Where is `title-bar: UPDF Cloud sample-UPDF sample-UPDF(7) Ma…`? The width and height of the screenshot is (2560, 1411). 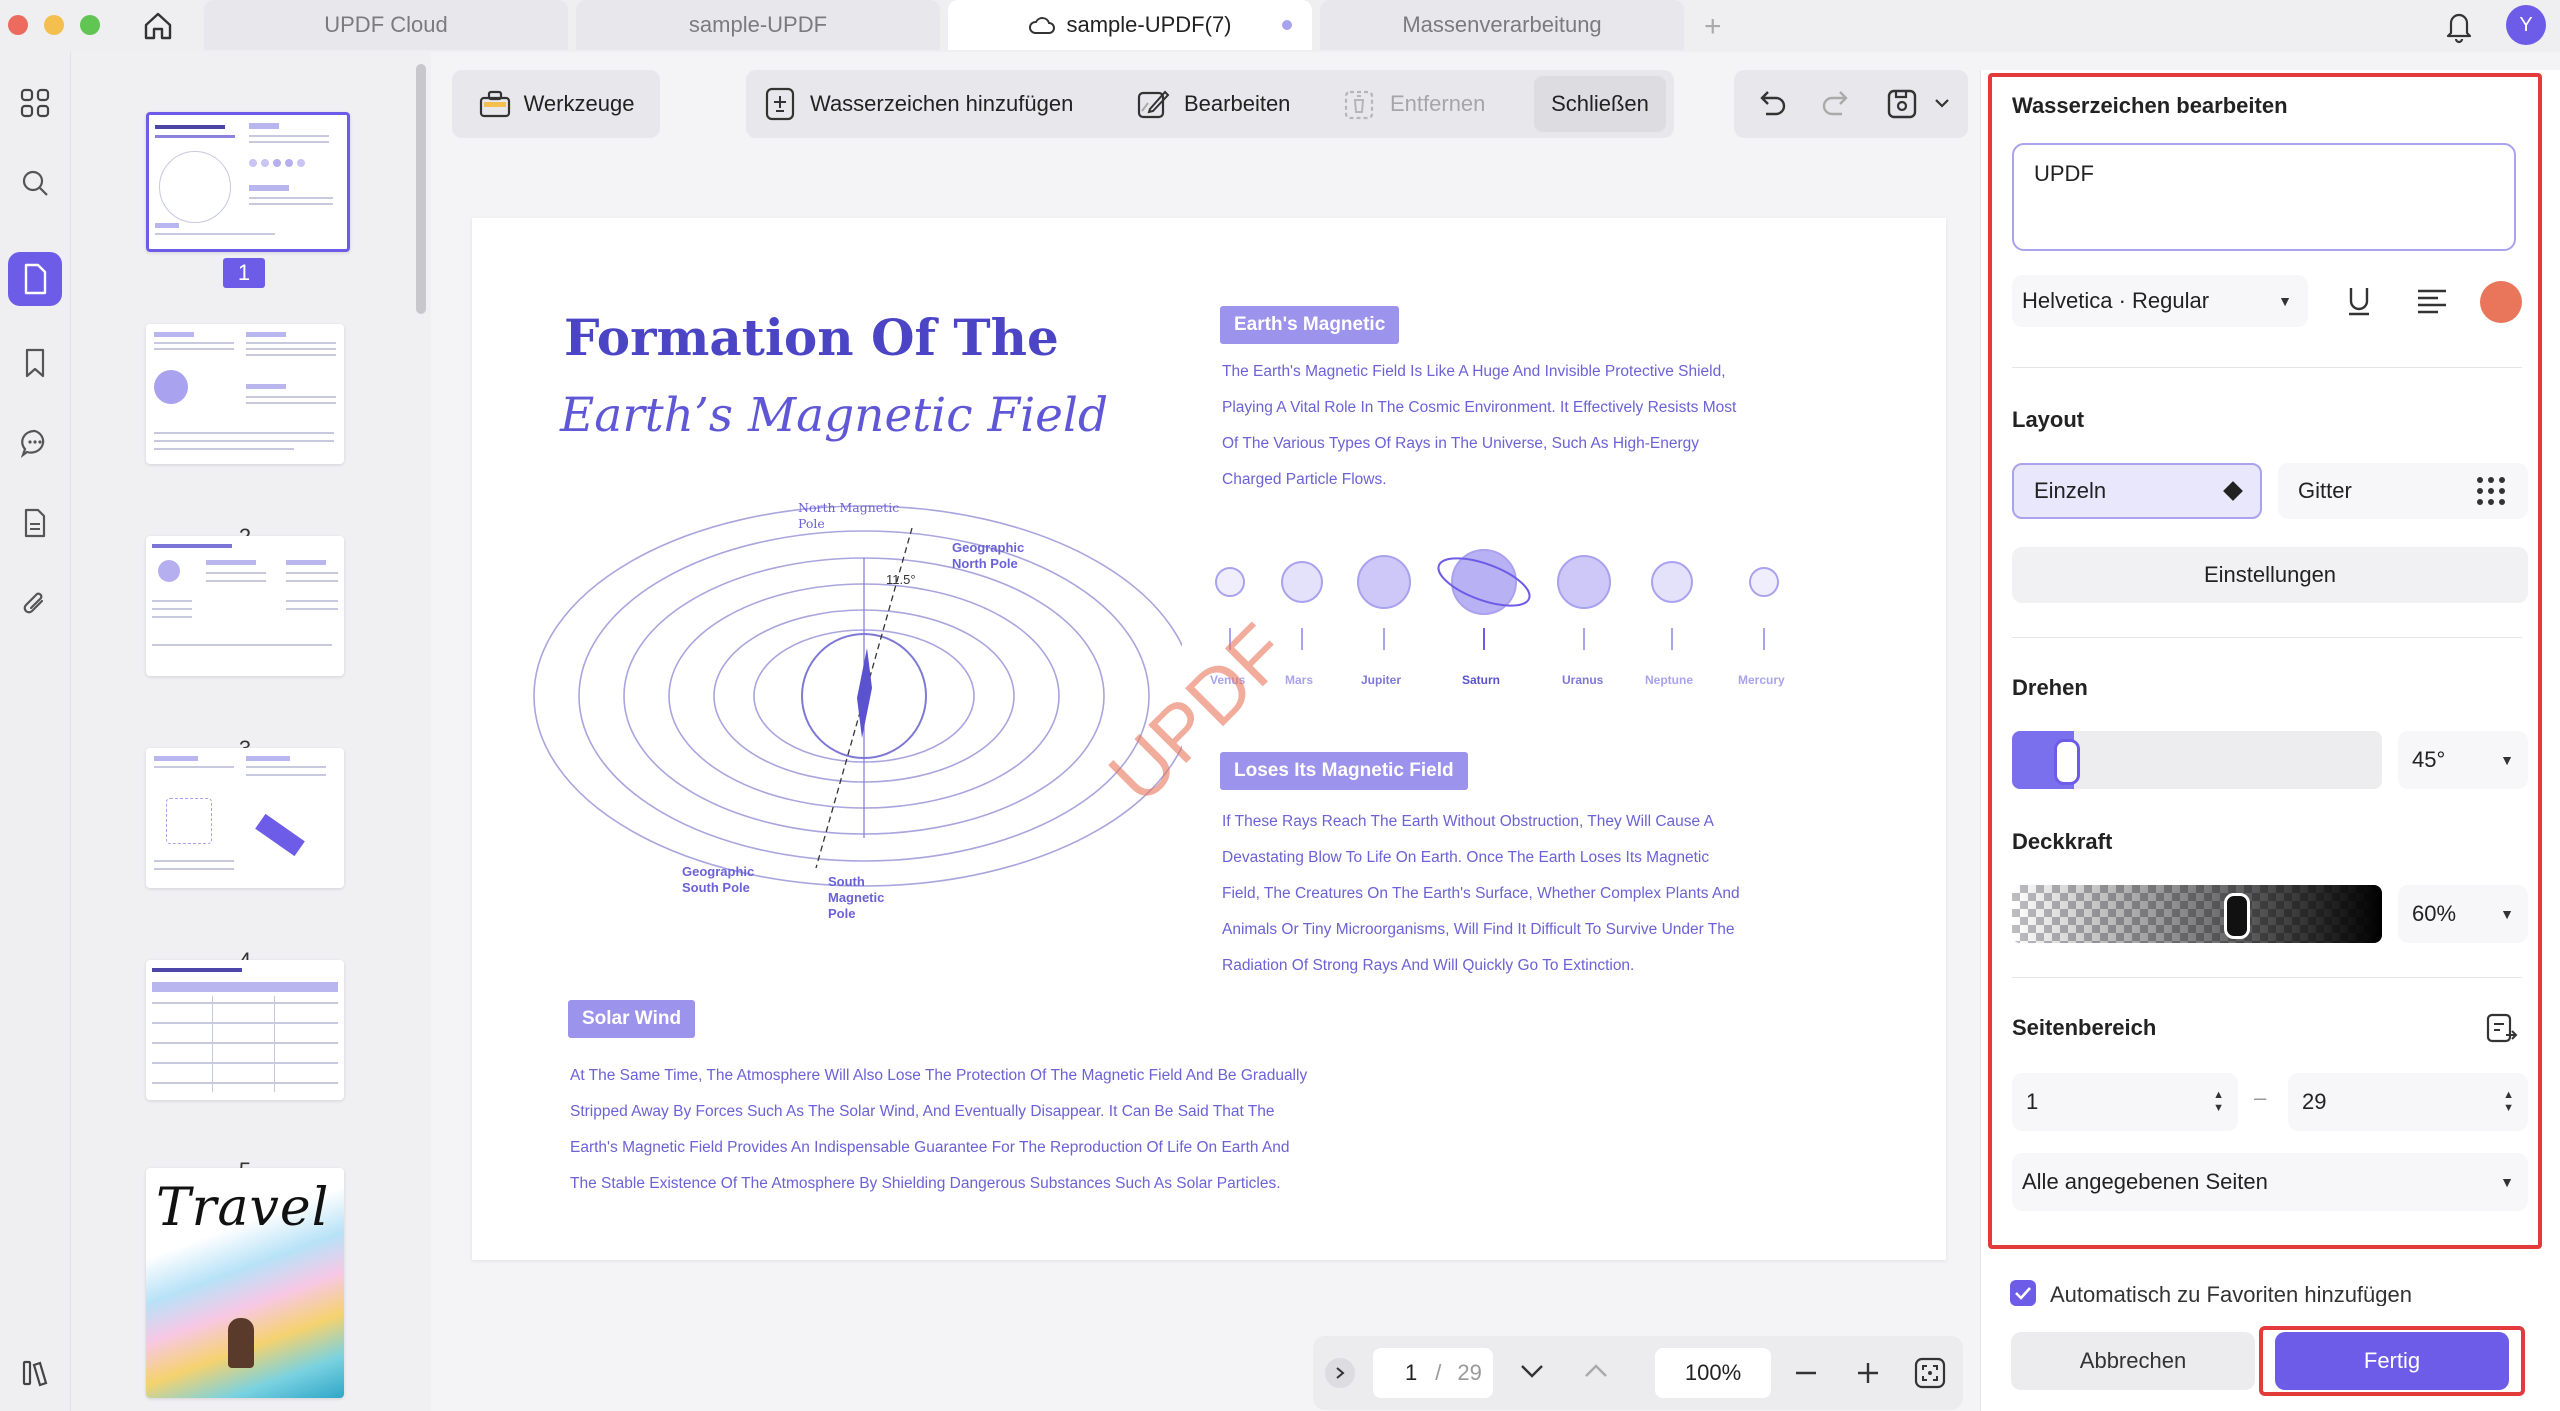 title-bar: UPDF Cloud sample-UPDF sample-UPDF(7) Ma… is located at coordinates (1280, 26).